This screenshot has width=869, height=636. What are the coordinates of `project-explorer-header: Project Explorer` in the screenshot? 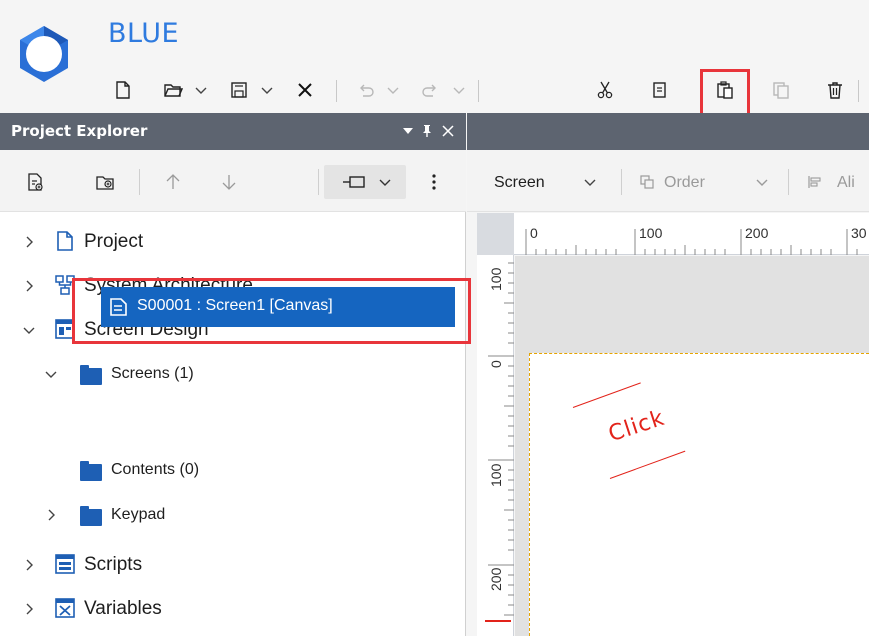 It's located at (233, 131).